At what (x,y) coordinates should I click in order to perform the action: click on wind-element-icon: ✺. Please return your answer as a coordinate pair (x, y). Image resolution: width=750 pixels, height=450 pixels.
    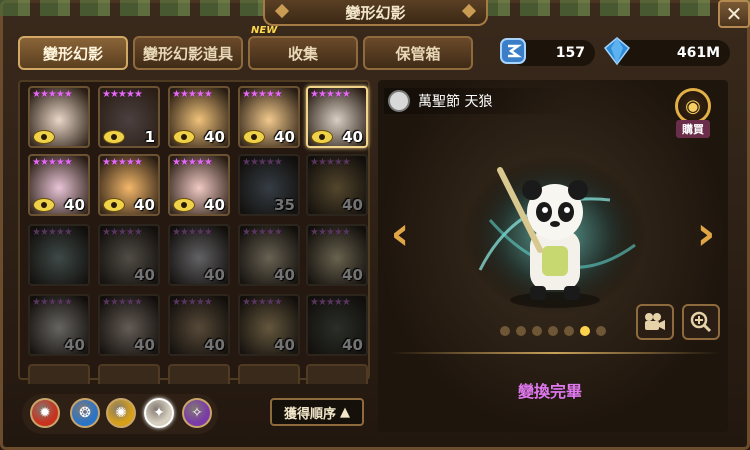
    Looking at the image, I should click on (121, 413).